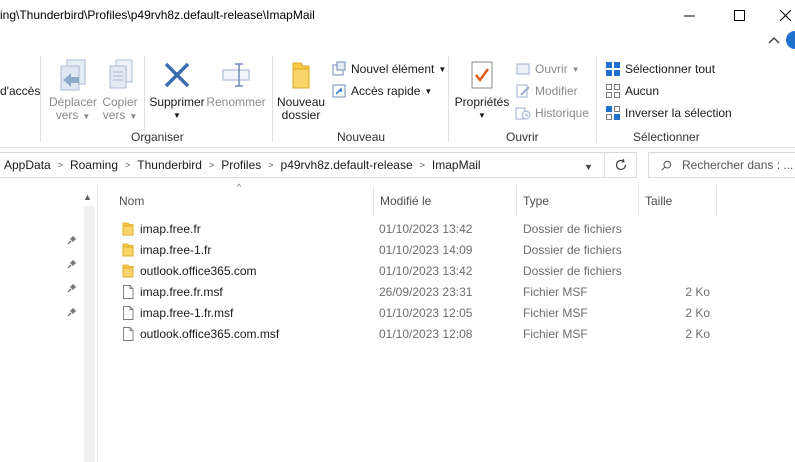 This screenshot has width=795, height=462. Describe the element at coordinates (738, 165) in the screenshot. I see `search-input` at that location.